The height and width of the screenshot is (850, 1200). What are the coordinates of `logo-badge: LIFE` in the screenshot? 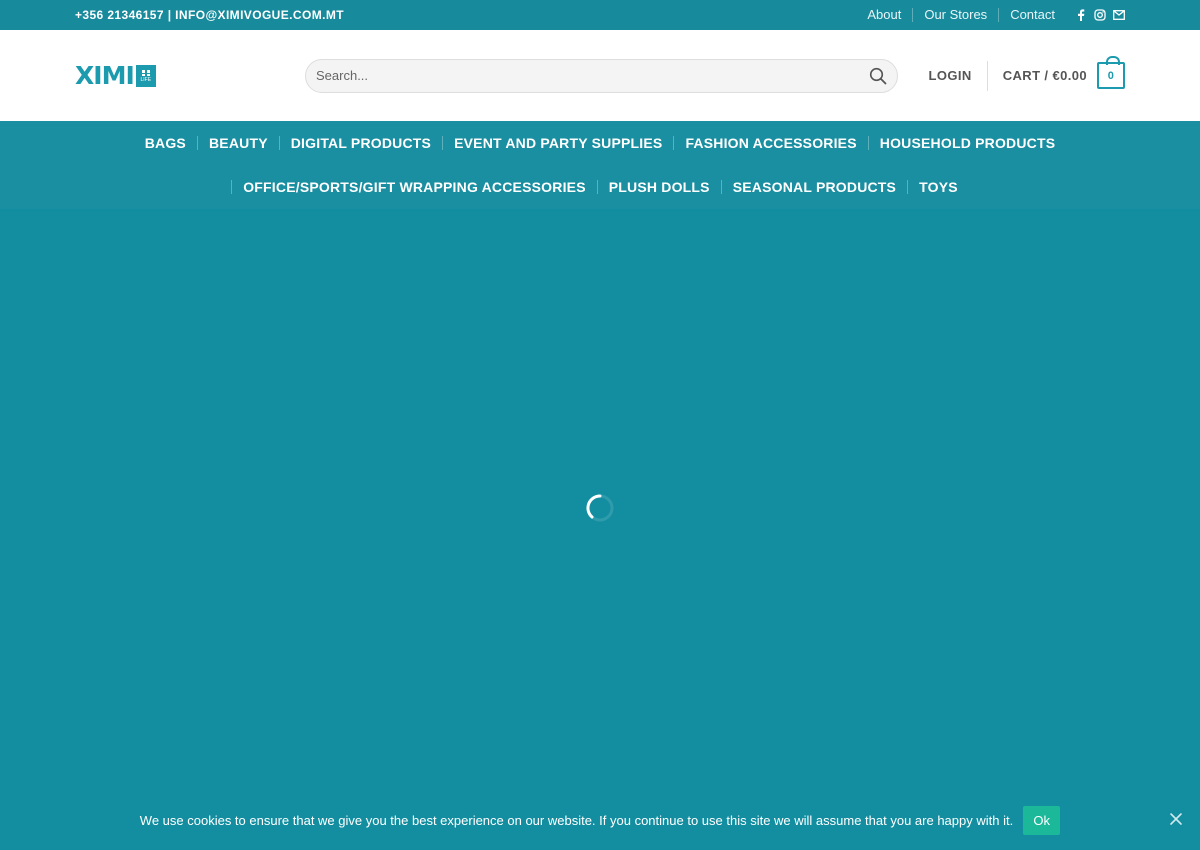 It's located at (145, 75).